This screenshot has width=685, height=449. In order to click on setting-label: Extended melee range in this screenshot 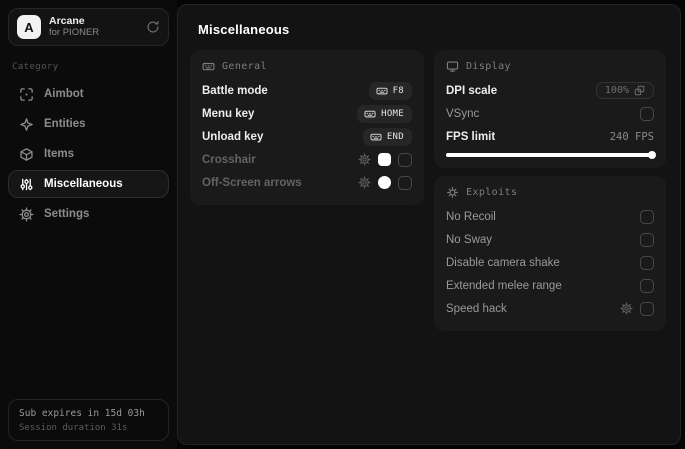, I will do `click(504, 285)`.